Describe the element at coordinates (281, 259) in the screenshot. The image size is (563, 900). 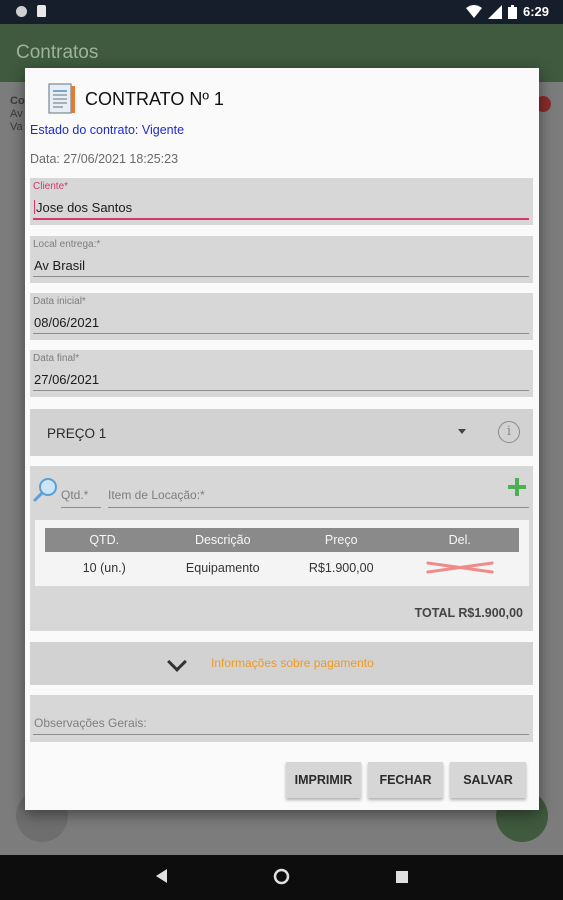
I see `local-entrega-field: Local entrega:* Av Brasil` at that location.